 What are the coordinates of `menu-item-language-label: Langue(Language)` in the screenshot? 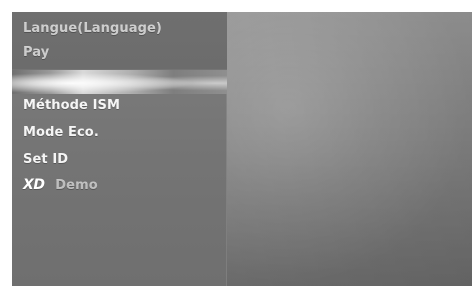 It's located at (92, 28).